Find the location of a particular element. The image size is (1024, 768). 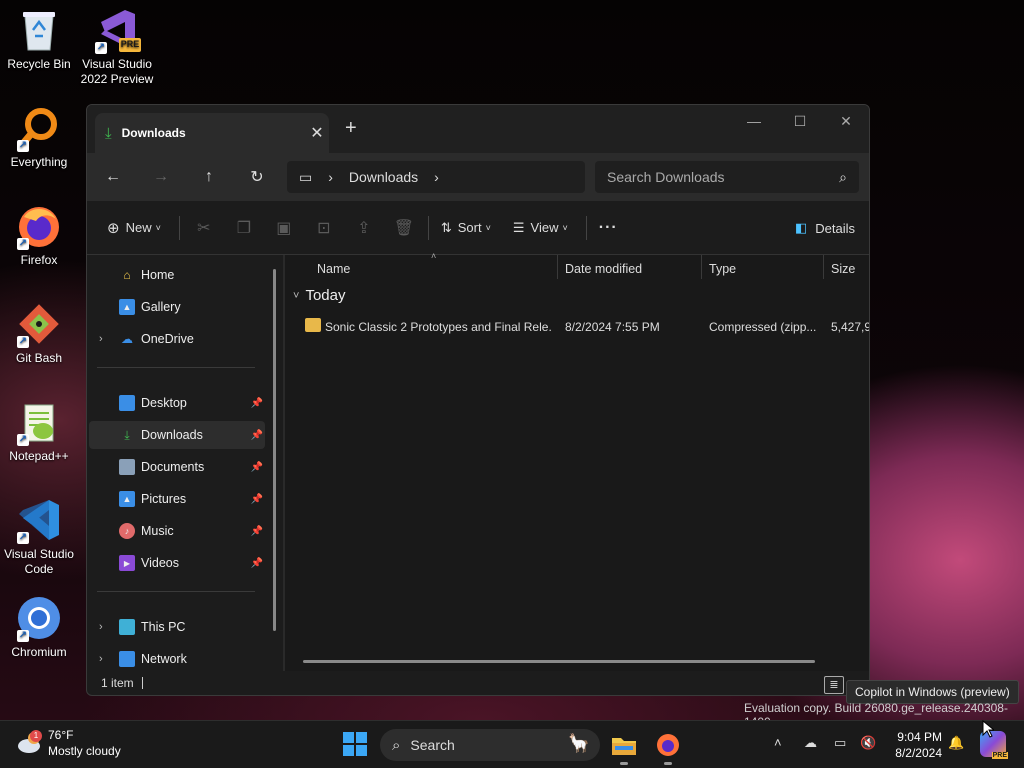

sidebar-scrollbar is located at coordinates (274, 450).